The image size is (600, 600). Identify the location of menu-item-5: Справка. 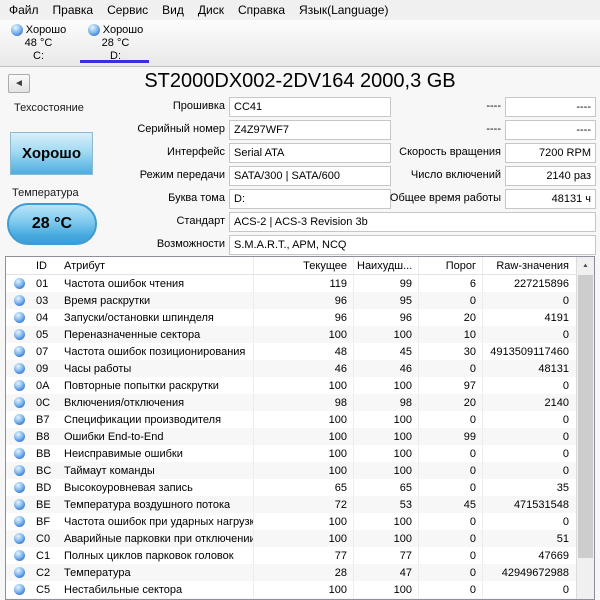
(261, 10).